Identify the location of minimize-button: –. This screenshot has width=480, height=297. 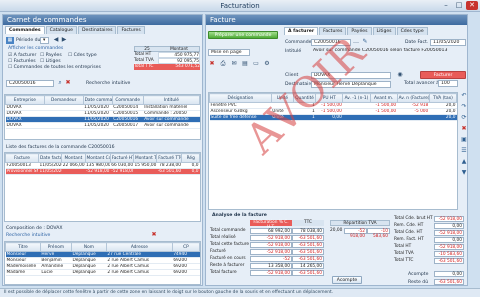
(446, 5).